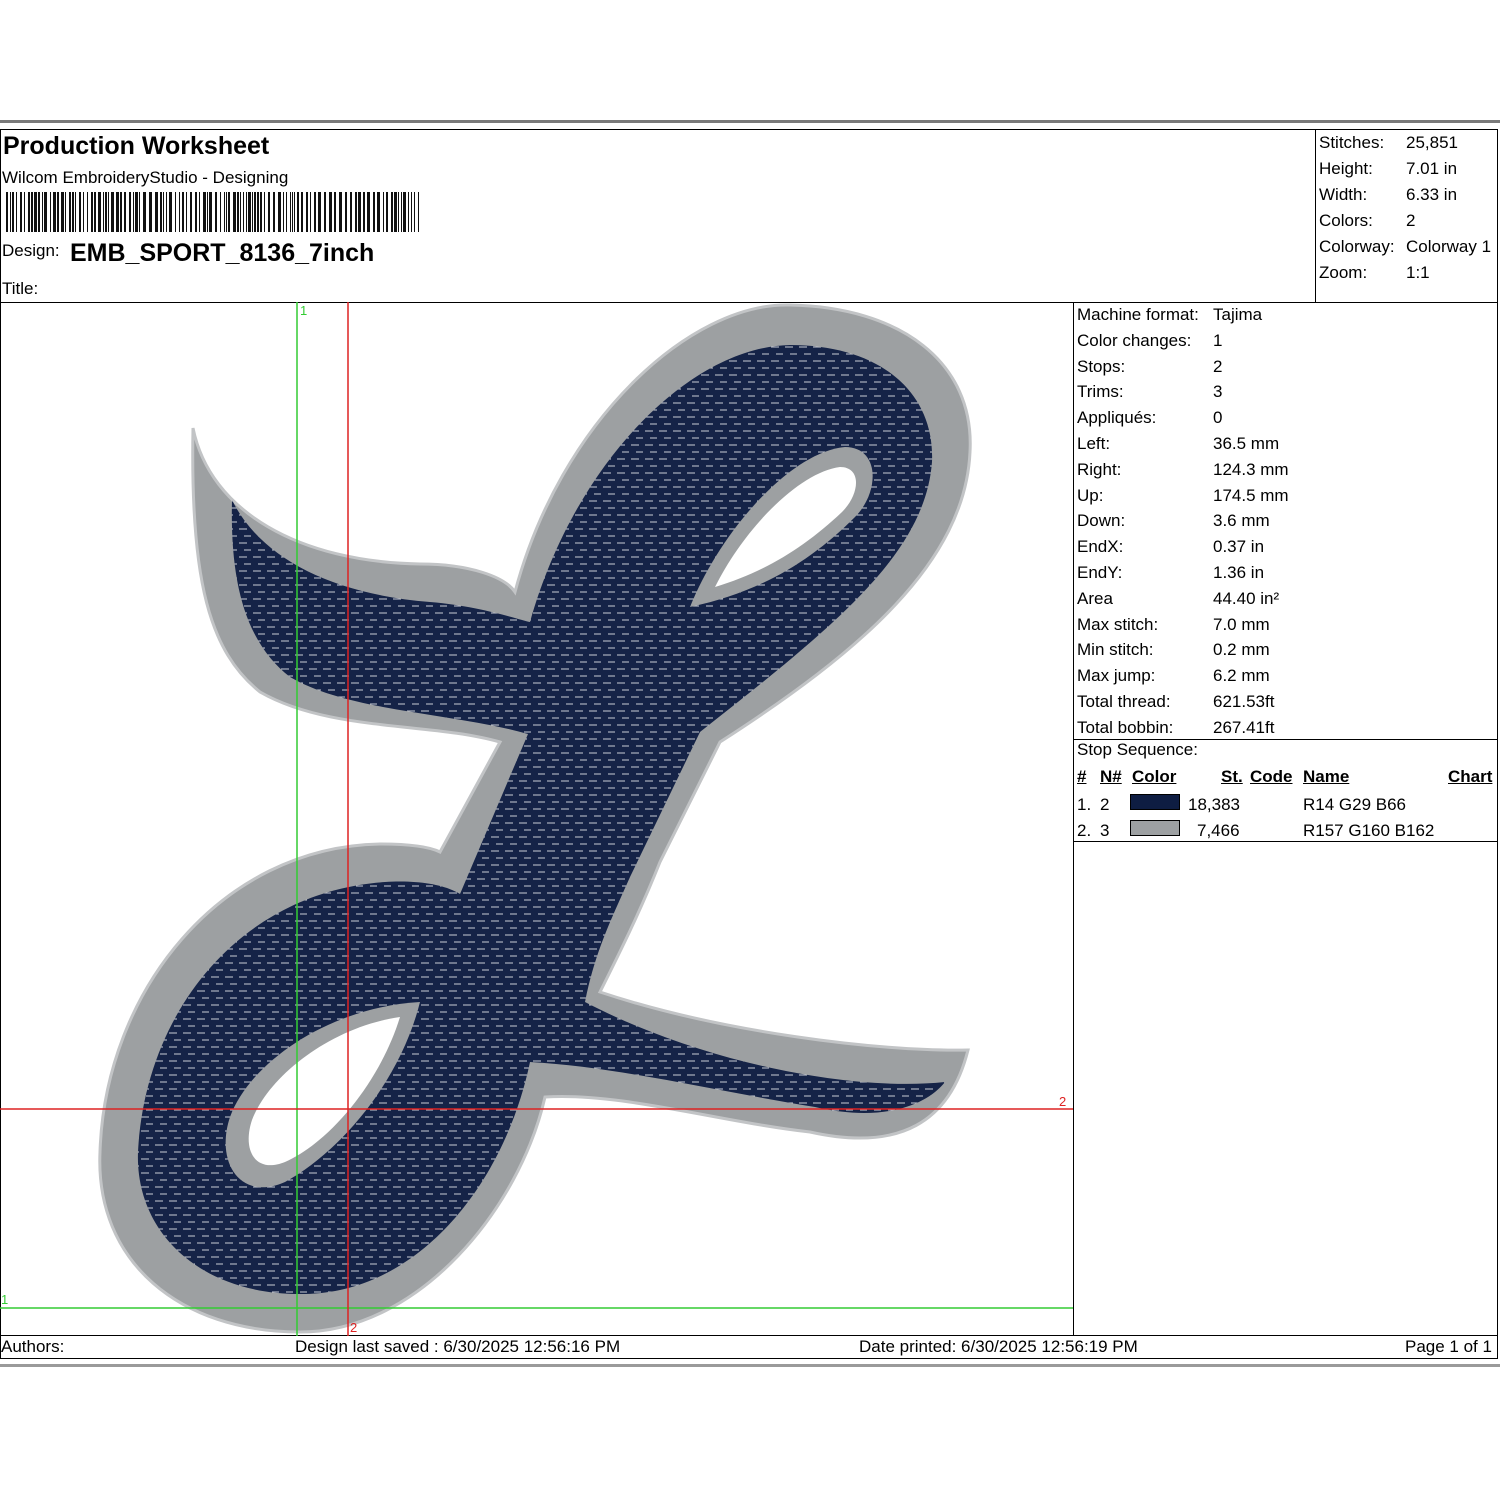  Describe the element at coordinates (1287, 625) in the screenshot. I see `stats-row: Max stitch: 7.0 mm` at that location.